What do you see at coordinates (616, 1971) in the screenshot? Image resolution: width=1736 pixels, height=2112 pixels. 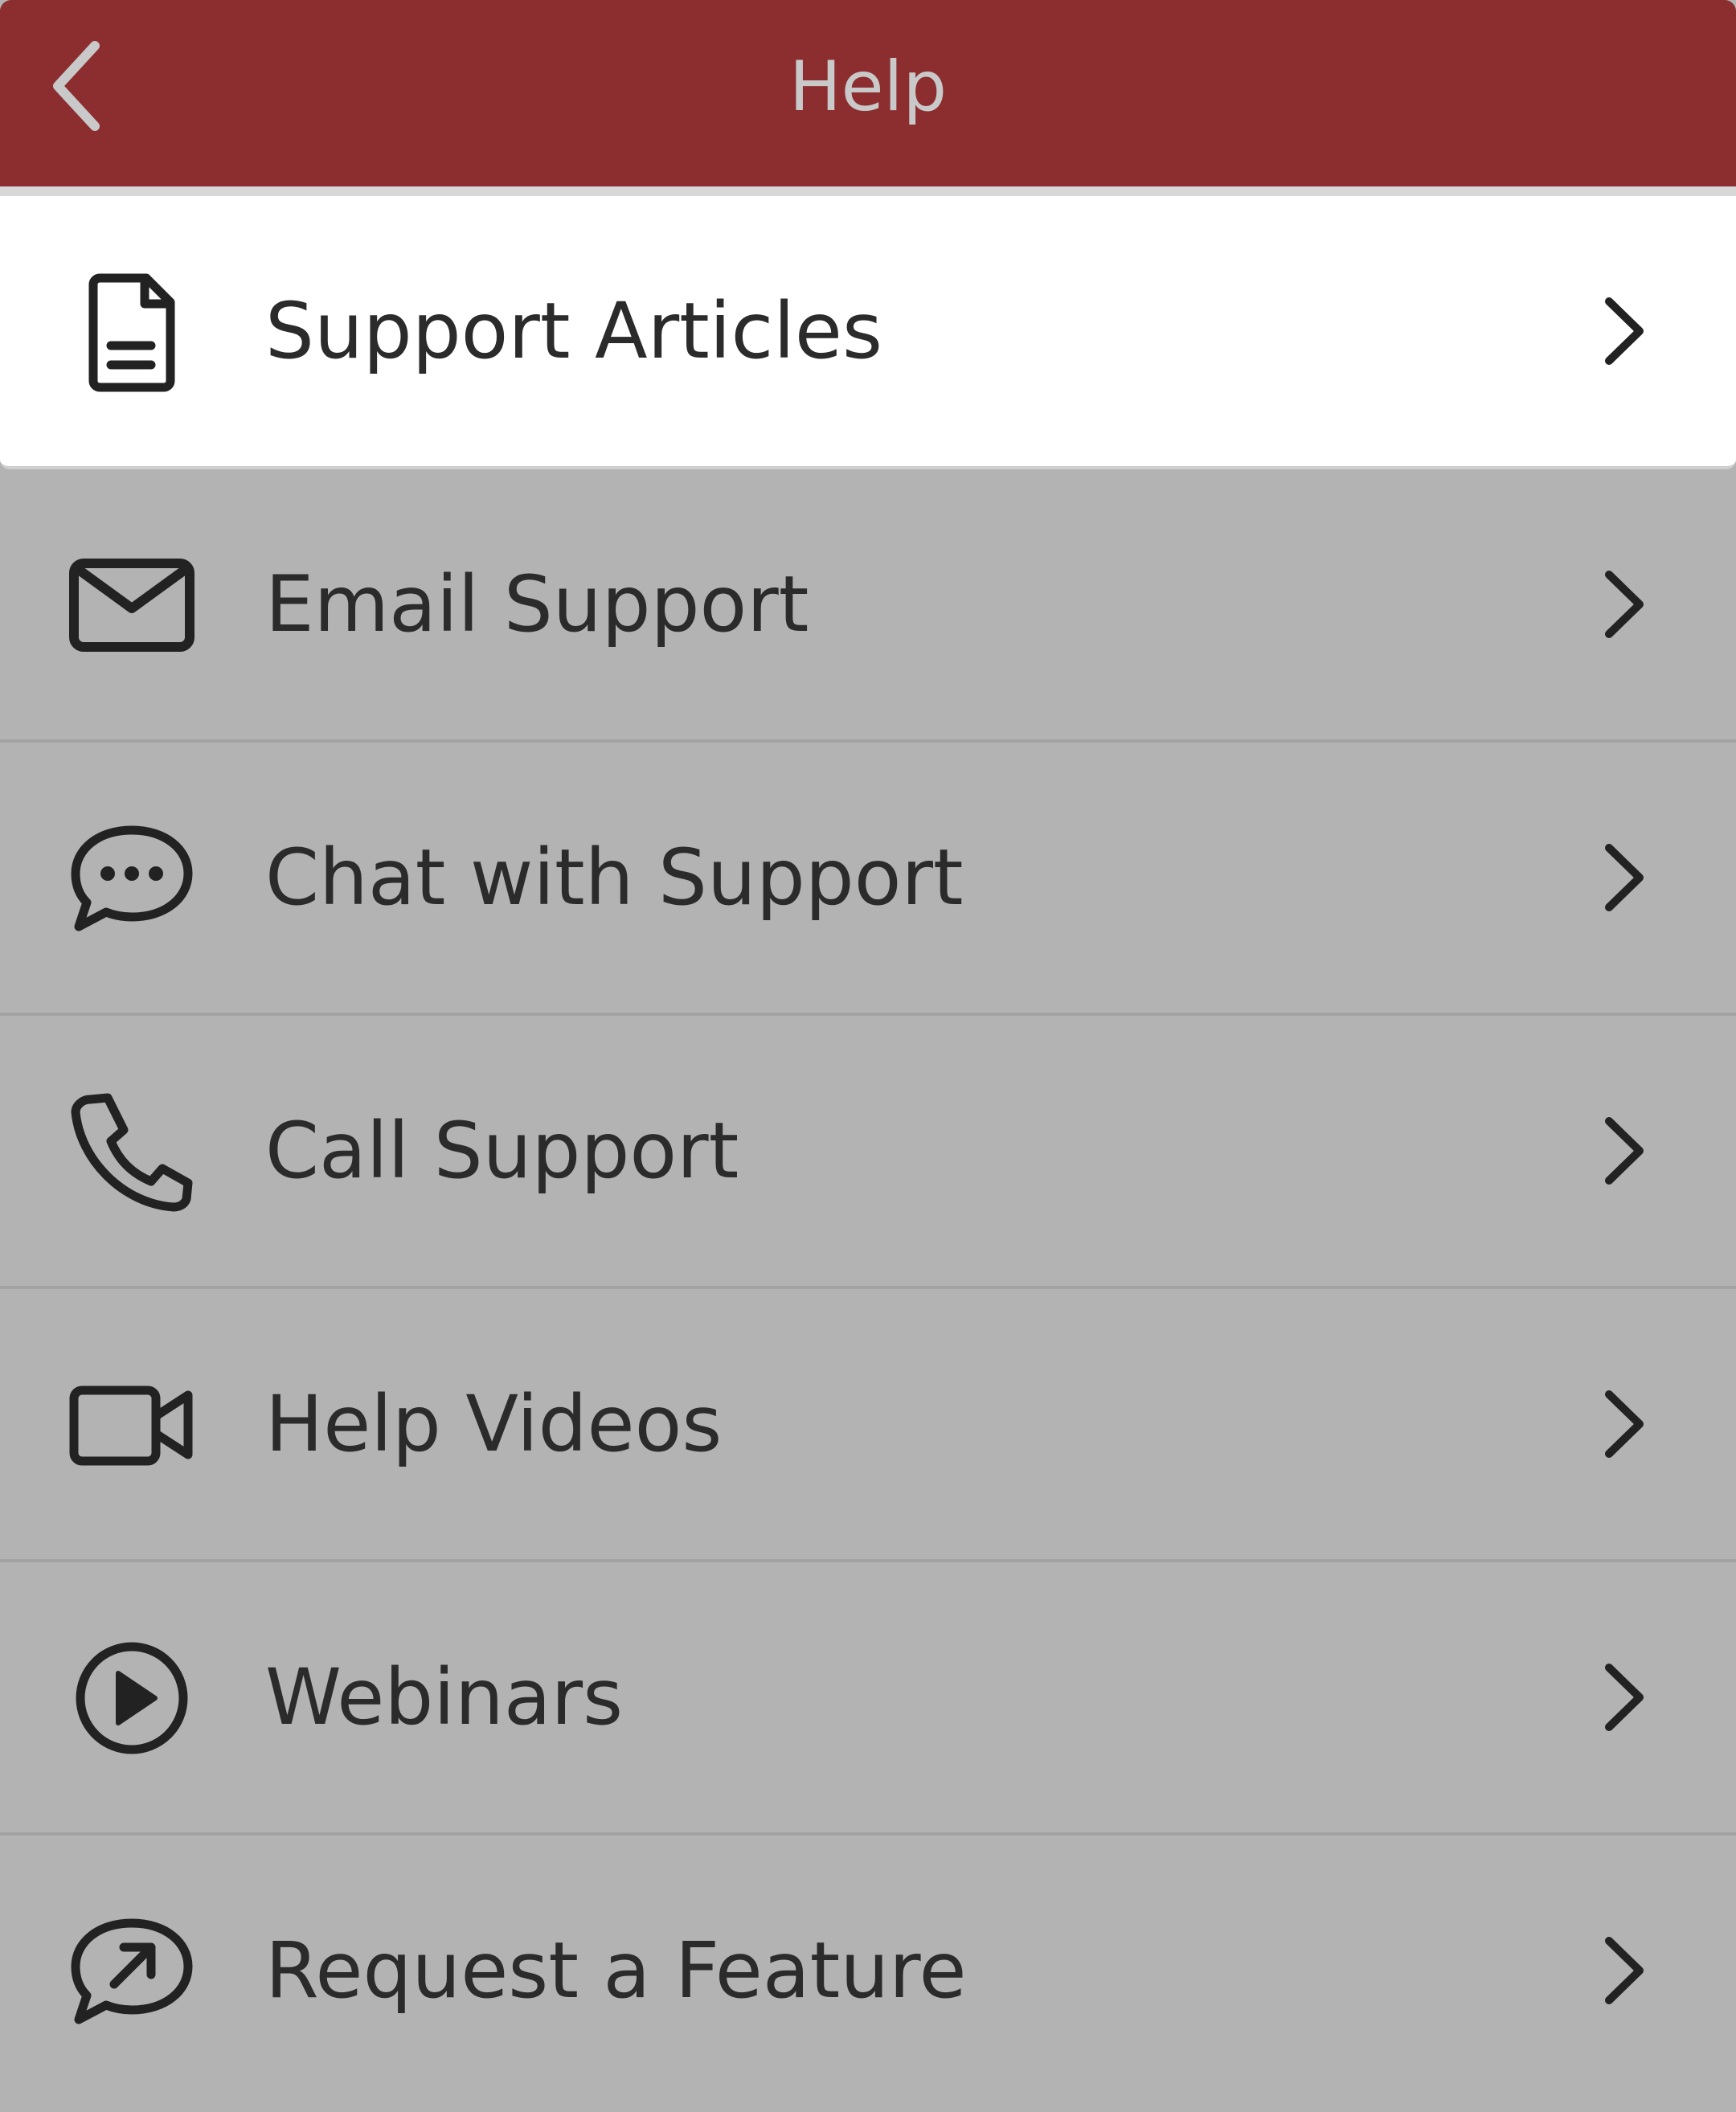 I see `menu-item-label: Request a Feature` at bounding box center [616, 1971].